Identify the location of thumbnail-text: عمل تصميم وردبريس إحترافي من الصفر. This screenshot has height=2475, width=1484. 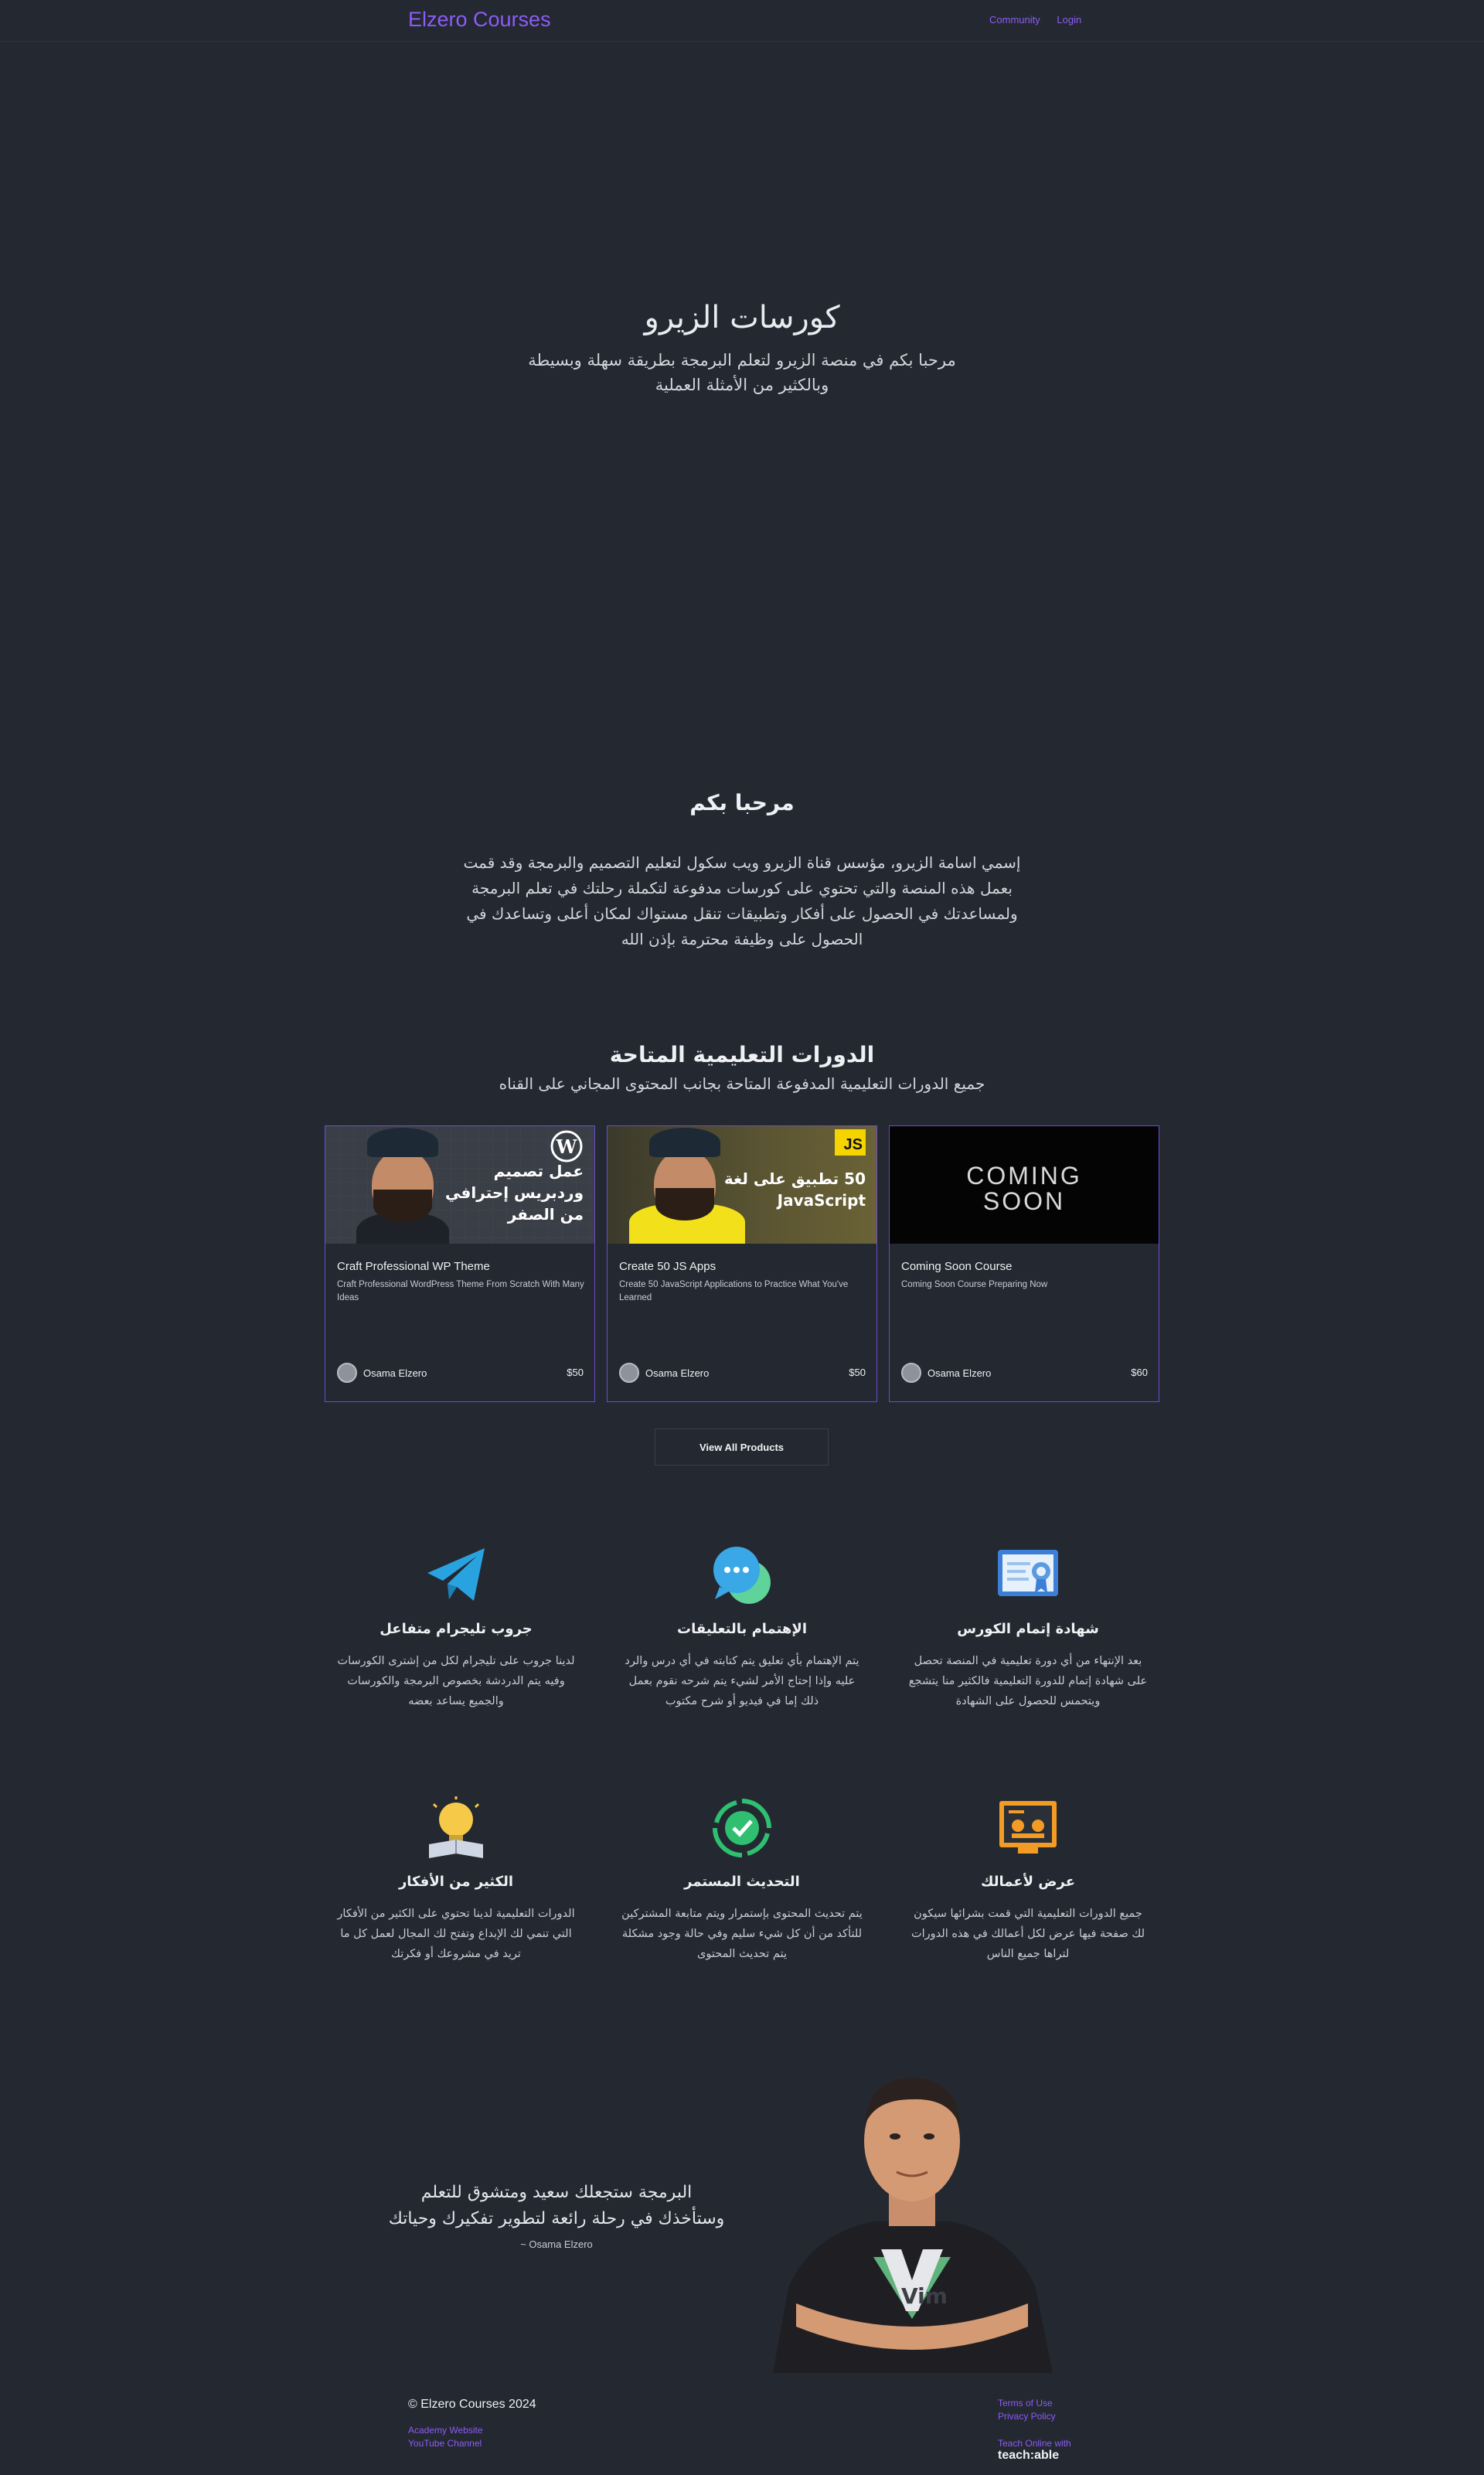
(514, 1193).